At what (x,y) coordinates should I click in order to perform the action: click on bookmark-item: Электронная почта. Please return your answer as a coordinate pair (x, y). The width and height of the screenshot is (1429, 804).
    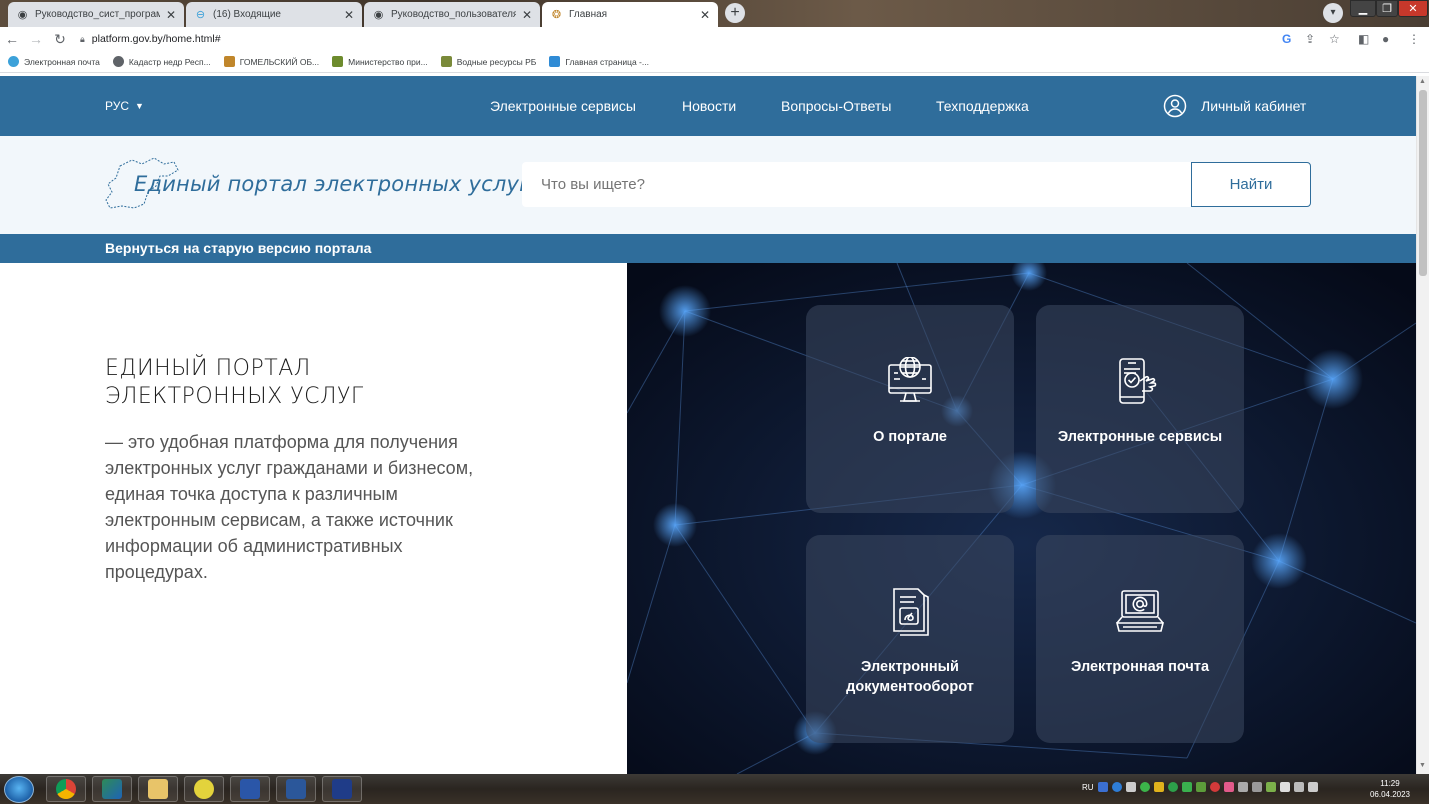
    Looking at the image, I should click on (54, 61).